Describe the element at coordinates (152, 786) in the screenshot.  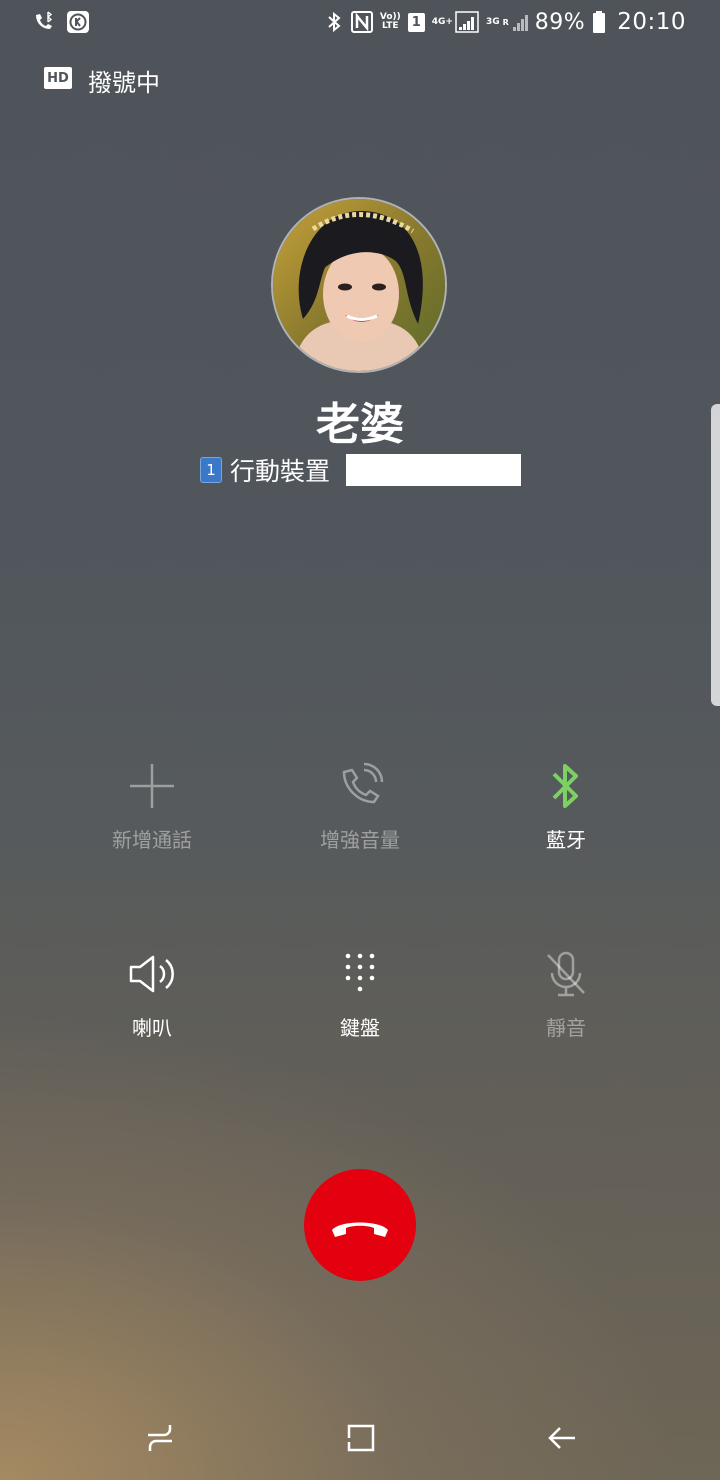
I see `plus-icon` at that location.